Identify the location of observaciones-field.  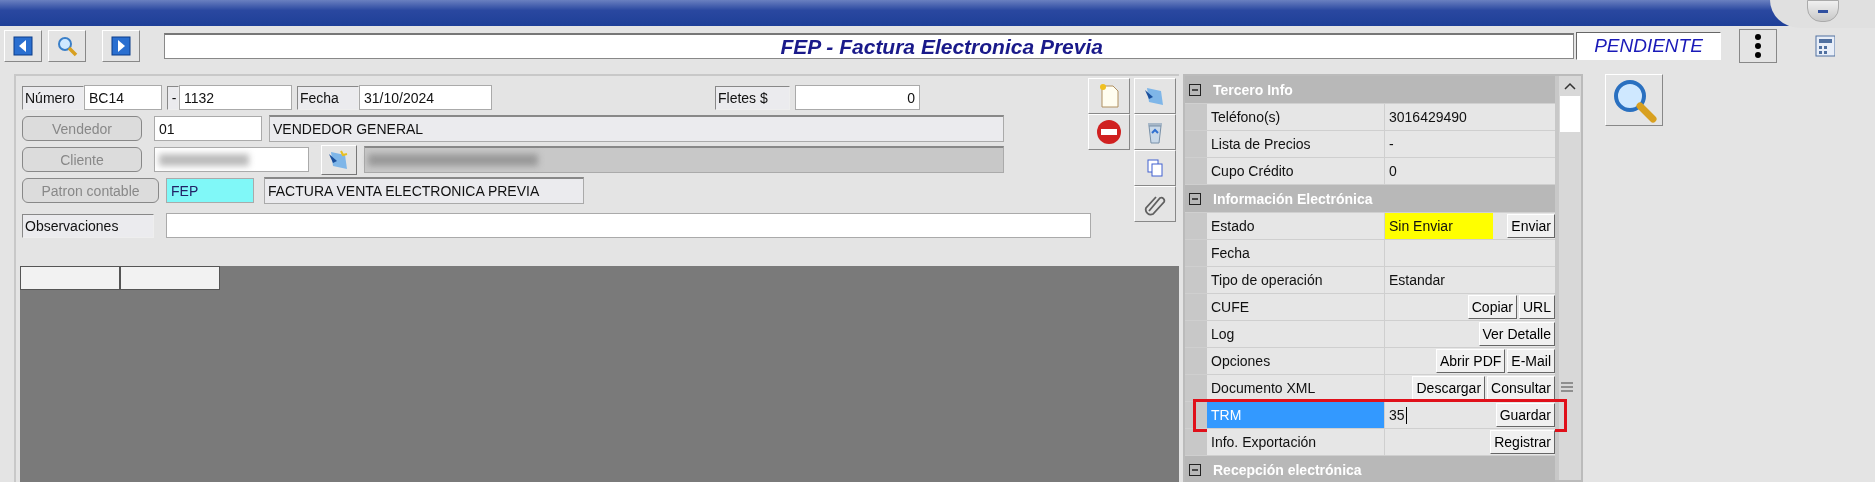
(628, 225).